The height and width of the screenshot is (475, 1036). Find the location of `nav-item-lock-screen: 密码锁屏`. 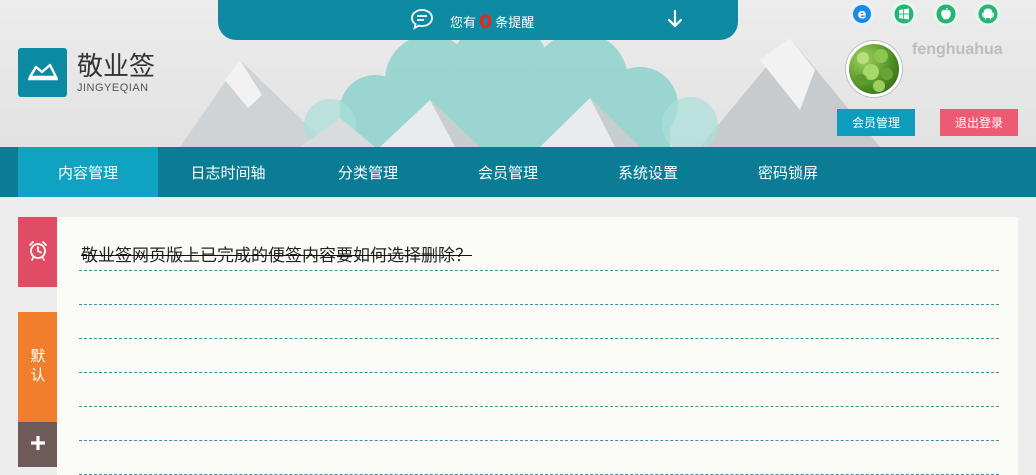

nav-item-lock-screen: 密码锁屏 is located at coordinates (788, 172).